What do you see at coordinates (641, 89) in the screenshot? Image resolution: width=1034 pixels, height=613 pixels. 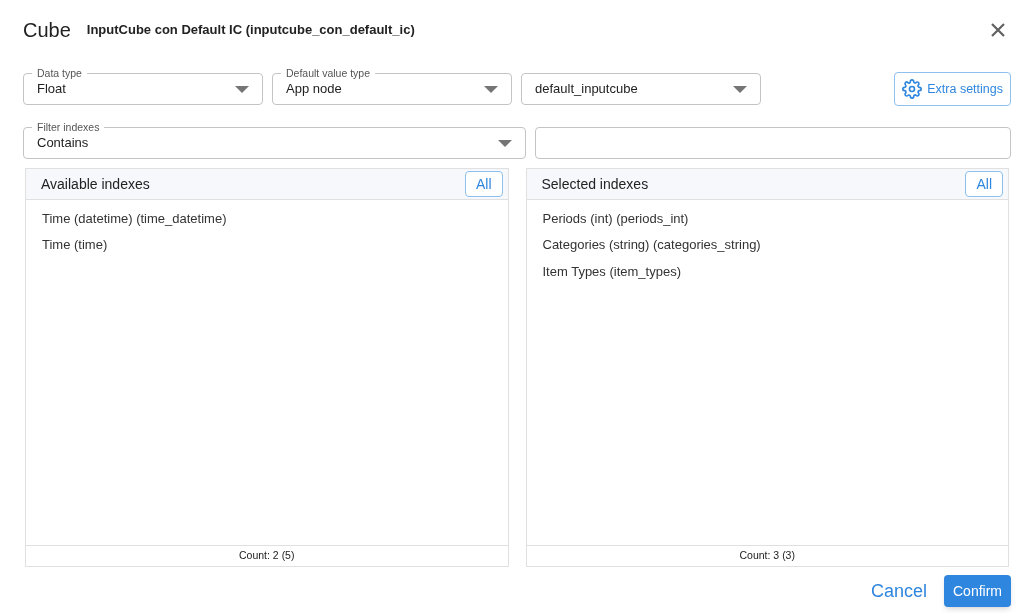 I see `default-value-select: default_inputcube` at bounding box center [641, 89].